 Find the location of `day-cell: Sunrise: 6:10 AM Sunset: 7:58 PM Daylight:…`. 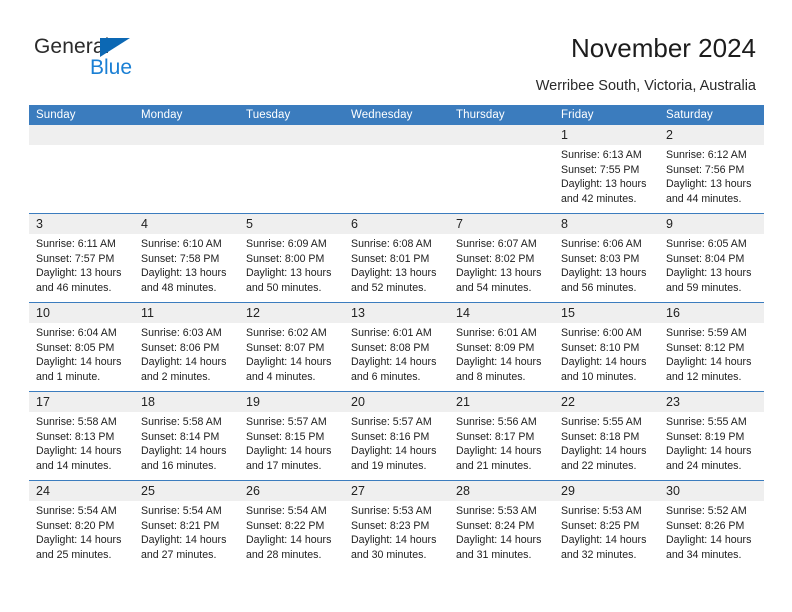

day-cell: Sunrise: 6:10 AM Sunset: 7:58 PM Daylight:… is located at coordinates (186, 268).